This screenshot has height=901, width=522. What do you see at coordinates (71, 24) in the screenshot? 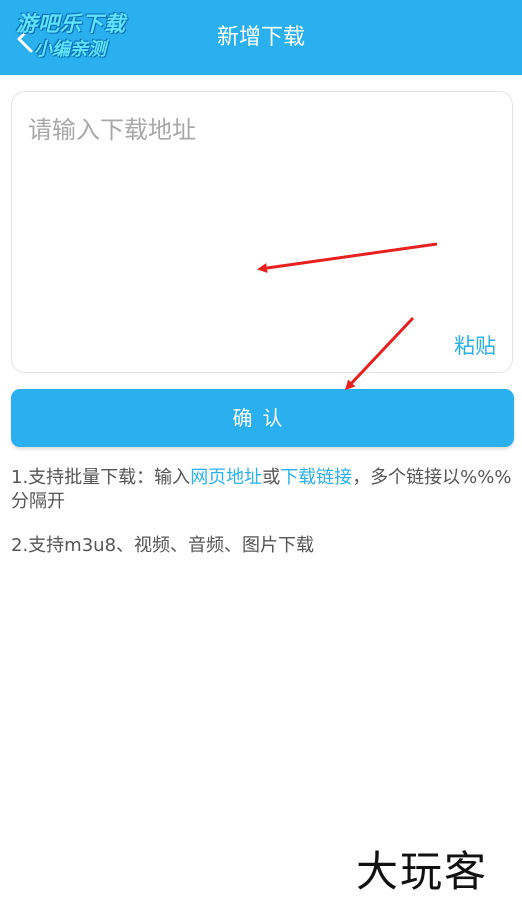
I see `watermark-line1: 游吧乐下载` at bounding box center [71, 24].